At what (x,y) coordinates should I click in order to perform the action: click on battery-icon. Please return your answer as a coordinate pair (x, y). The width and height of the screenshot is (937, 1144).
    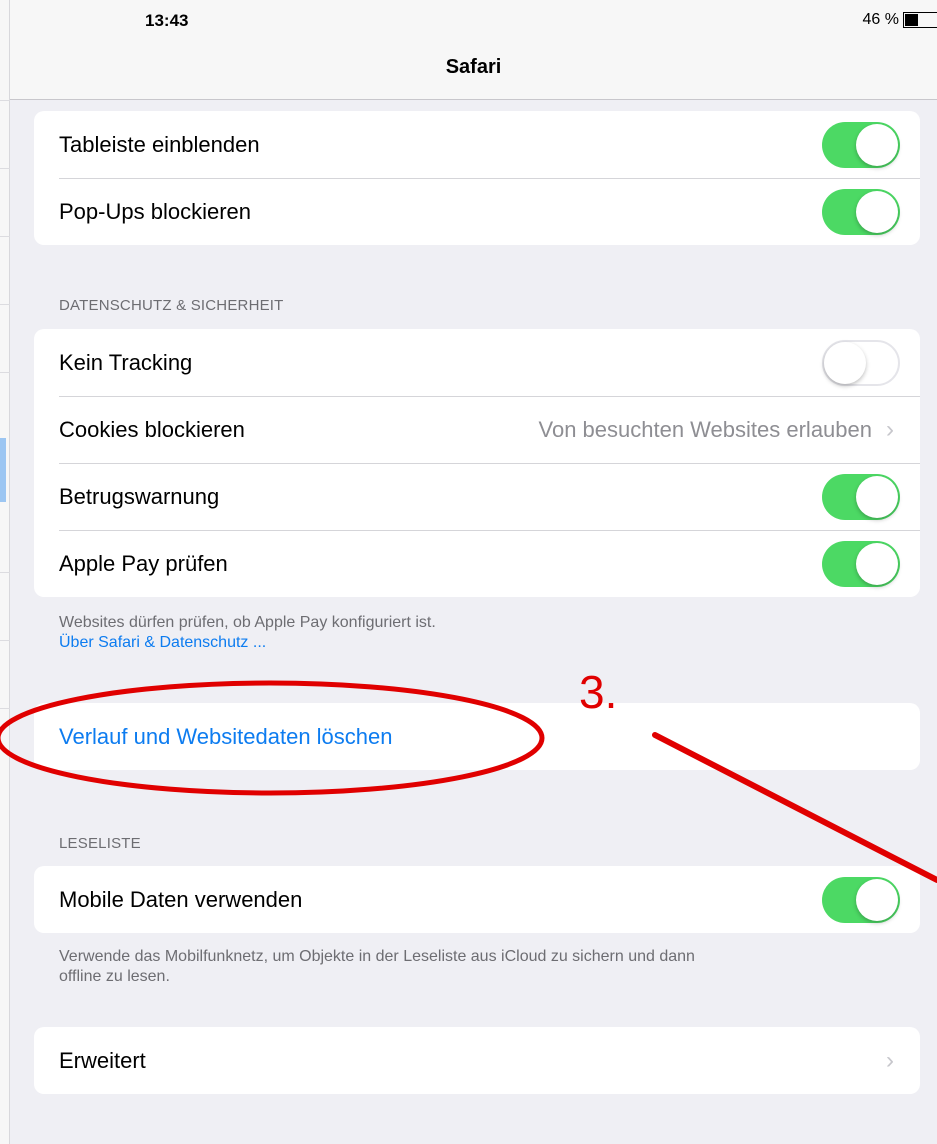
    Looking at the image, I should click on (920, 20).